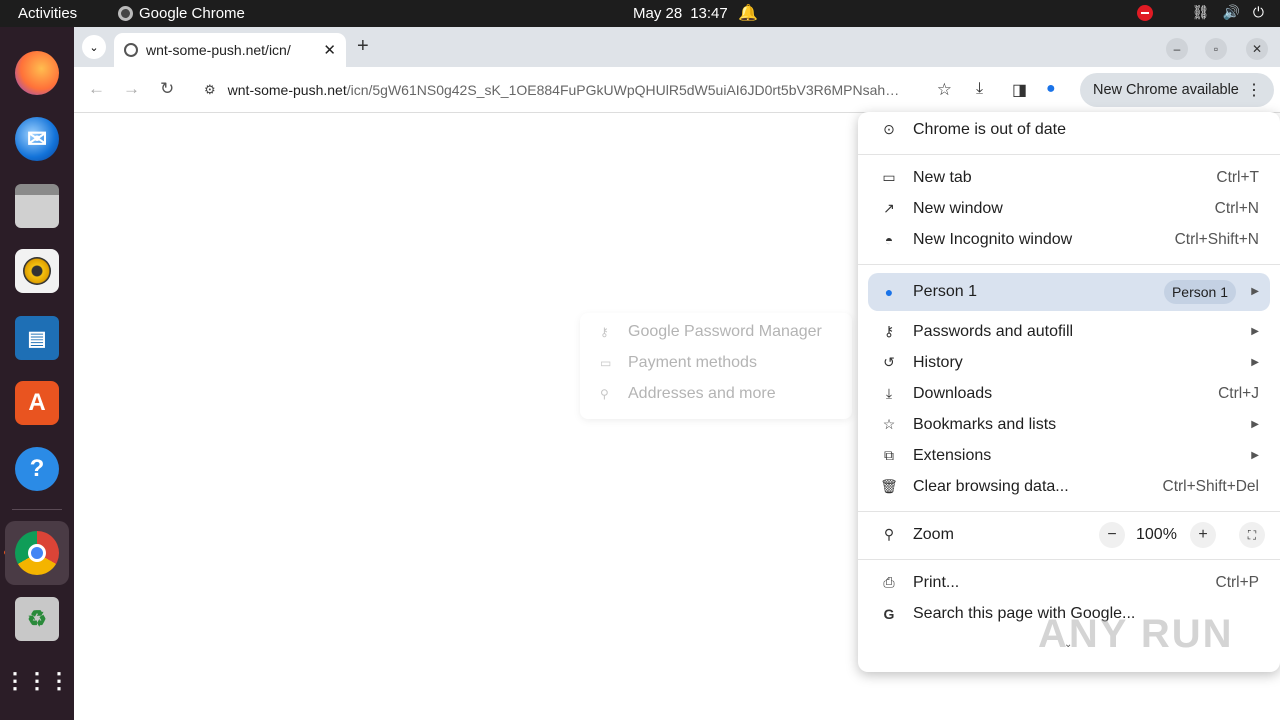 The height and width of the screenshot is (720, 1280). What do you see at coordinates (709, 13) in the screenshot?
I see `time-label: 13:47` at bounding box center [709, 13].